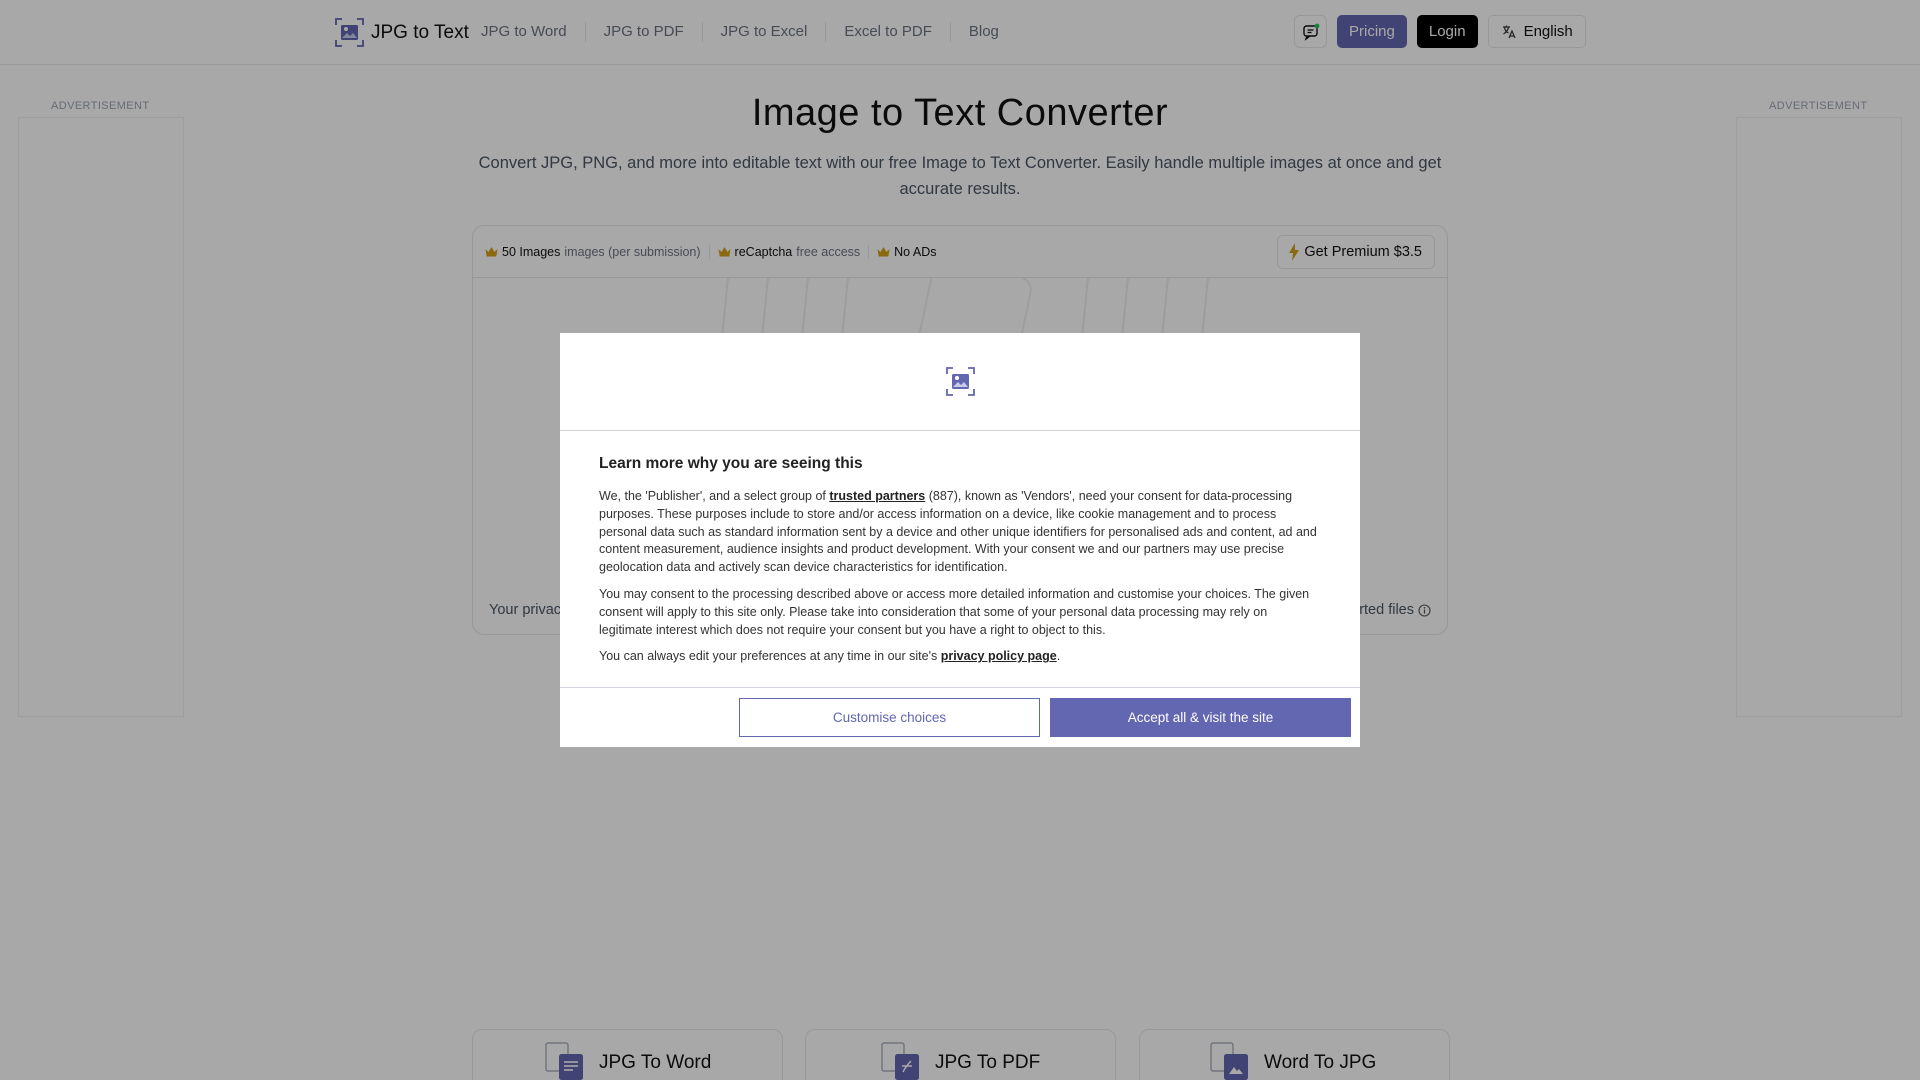 The width and height of the screenshot is (1920, 1080). I want to click on site-logo-icon, so click(960, 381).